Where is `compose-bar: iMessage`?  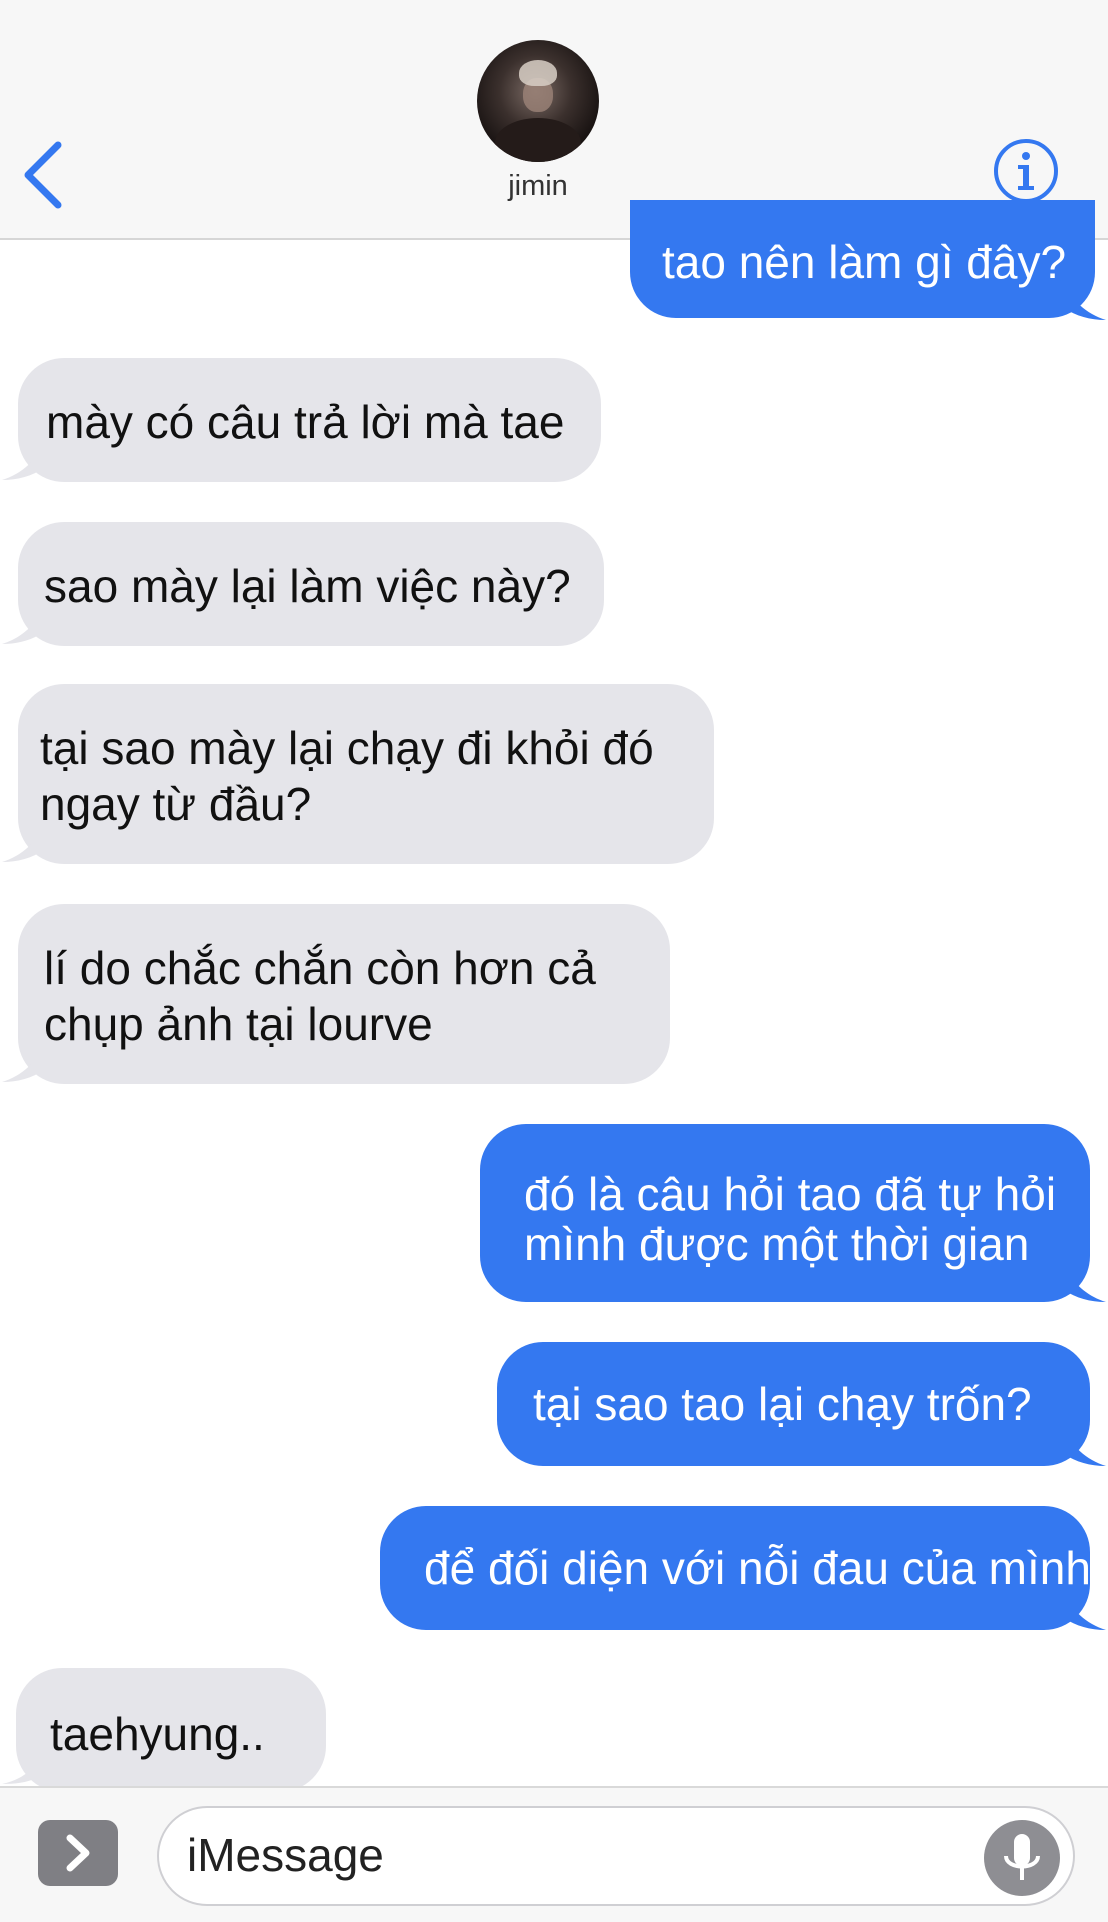
compose-bar: iMessage is located at coordinates (554, 1854).